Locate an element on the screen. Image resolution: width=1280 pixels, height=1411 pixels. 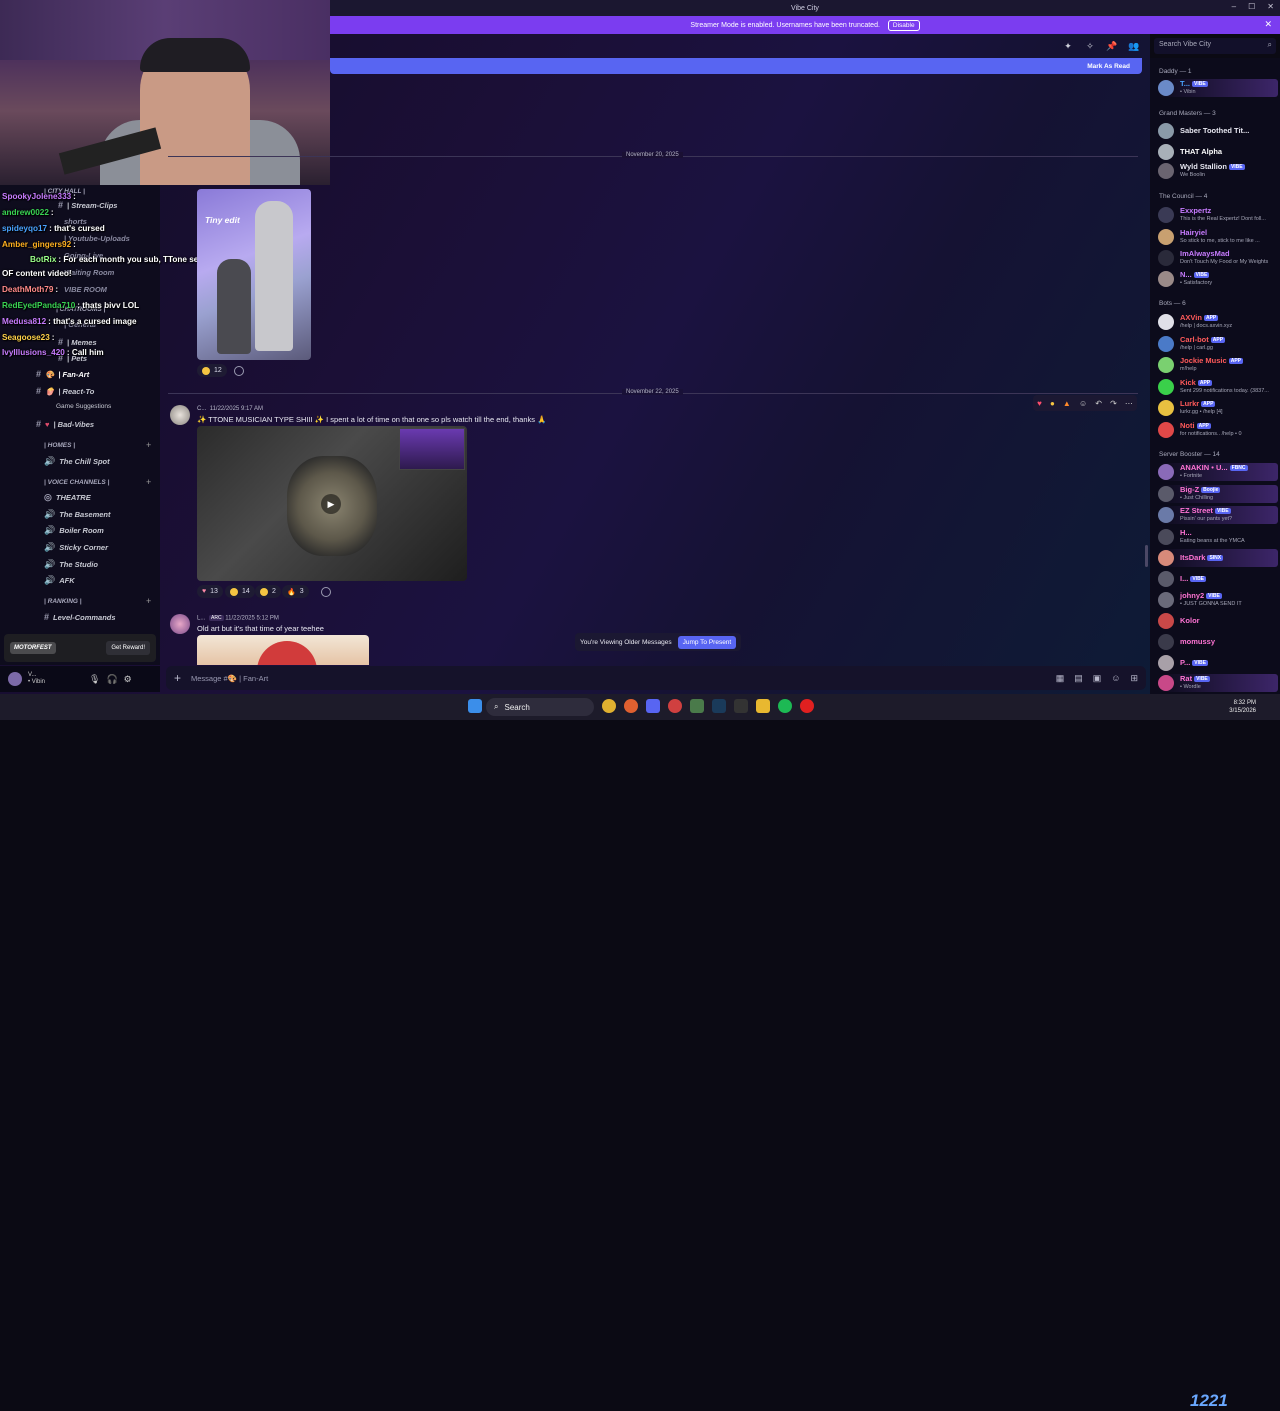
attachment-video: ▶ is located at coordinates (332, 503).